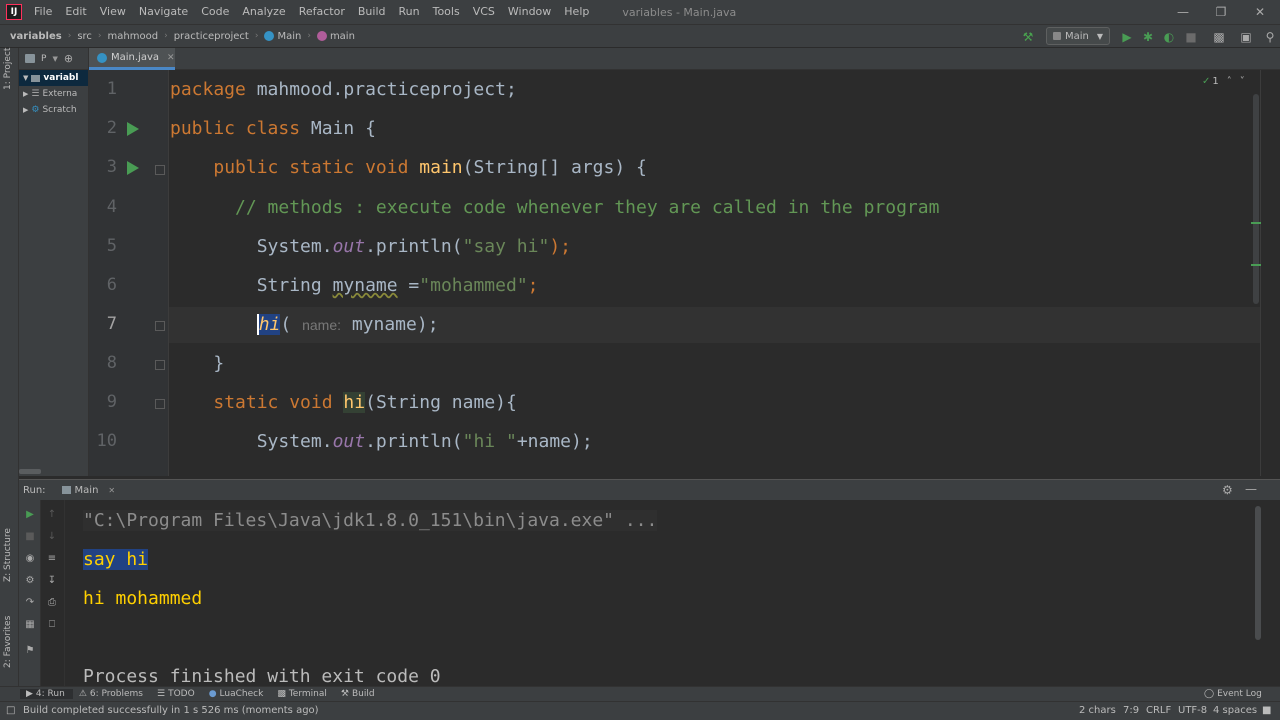  I want to click on scroll-to-end-icon: ↧, so click(52, 580).